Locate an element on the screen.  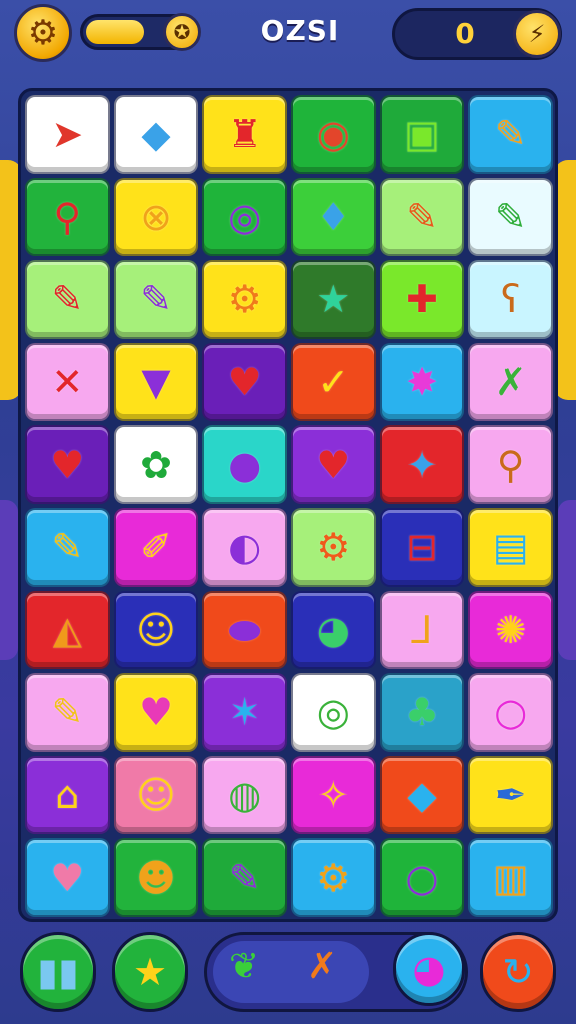
tile: ♦ is located at coordinates (333, 217).